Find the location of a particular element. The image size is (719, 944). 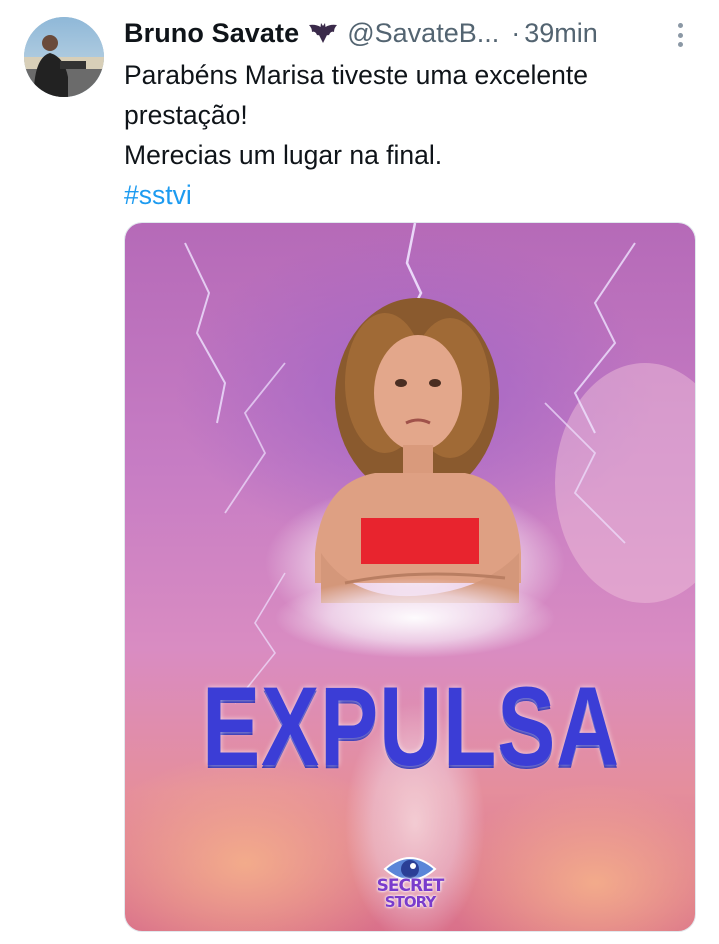

more-options-icon is located at coordinates (680, 35).